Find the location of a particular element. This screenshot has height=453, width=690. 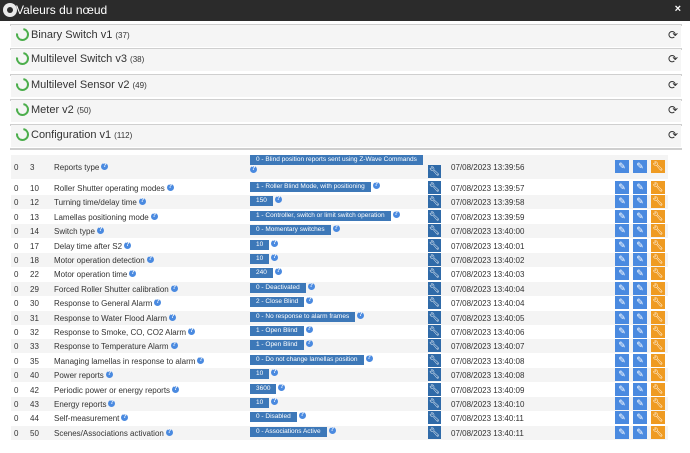

value-badge: 2 - Close Blind is located at coordinates (277, 302).